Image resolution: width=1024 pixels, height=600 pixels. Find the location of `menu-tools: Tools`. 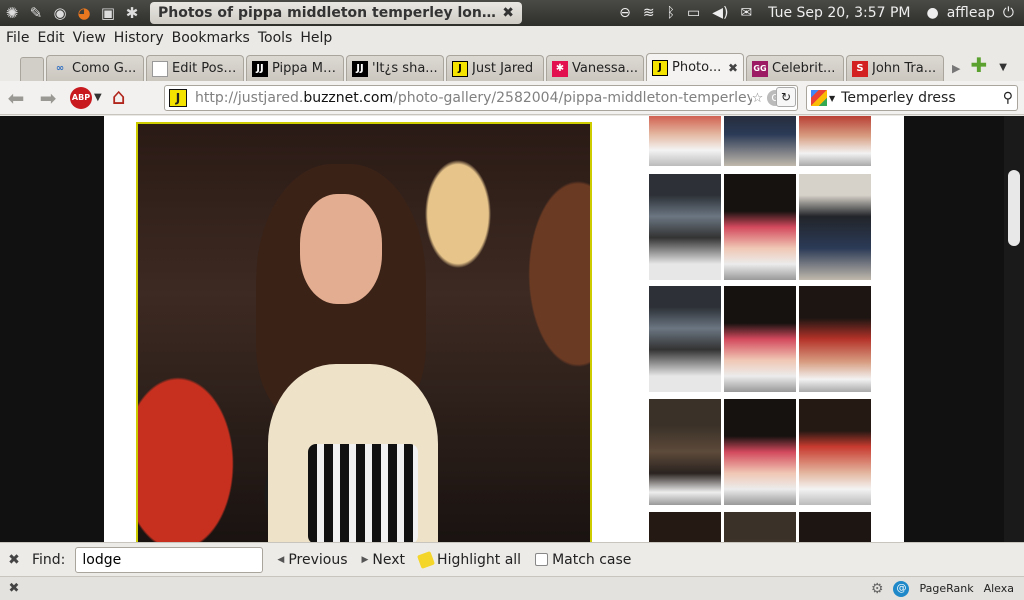

menu-tools: Tools is located at coordinates (275, 38).